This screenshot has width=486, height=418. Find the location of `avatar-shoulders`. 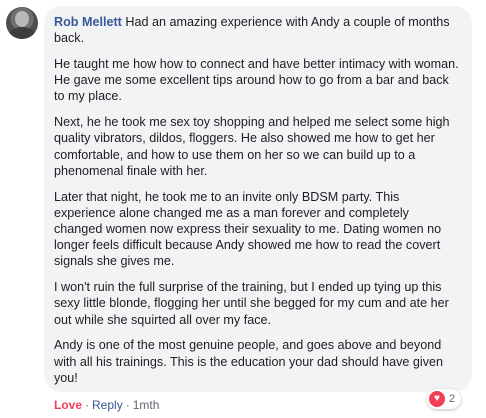

avatar-shoulders is located at coordinates (22, 33).